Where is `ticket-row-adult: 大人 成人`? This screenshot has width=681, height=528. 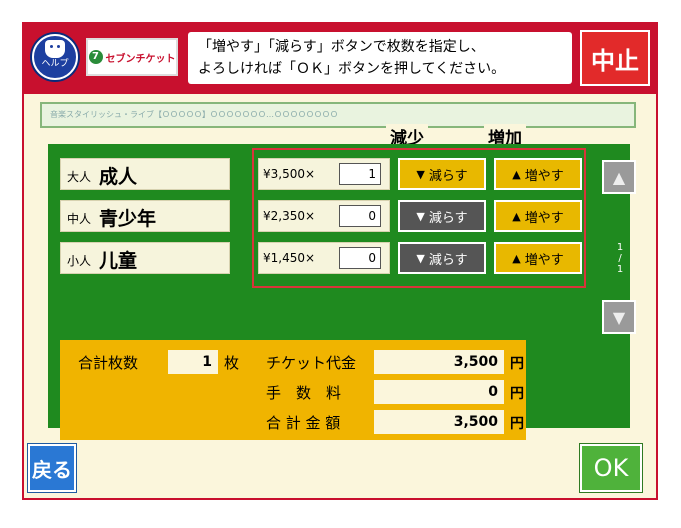 ticket-row-adult: 大人 成人 is located at coordinates (145, 174).